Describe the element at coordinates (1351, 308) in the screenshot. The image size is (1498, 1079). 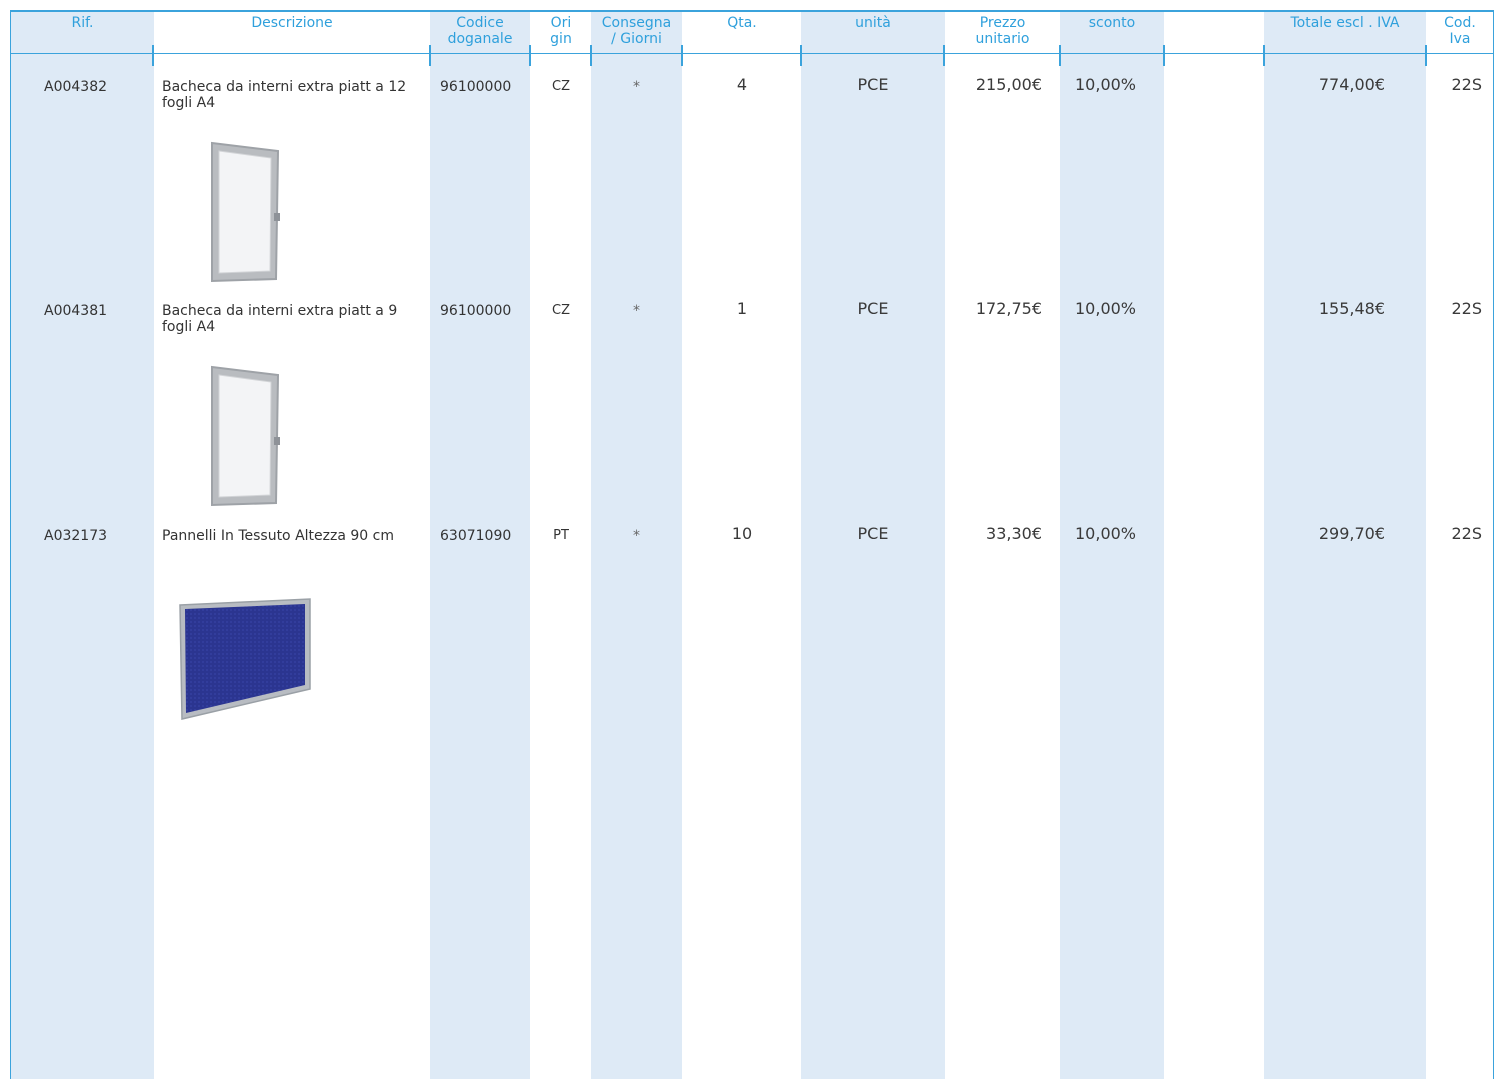
I see `cell-totale: 155,48€` at that location.